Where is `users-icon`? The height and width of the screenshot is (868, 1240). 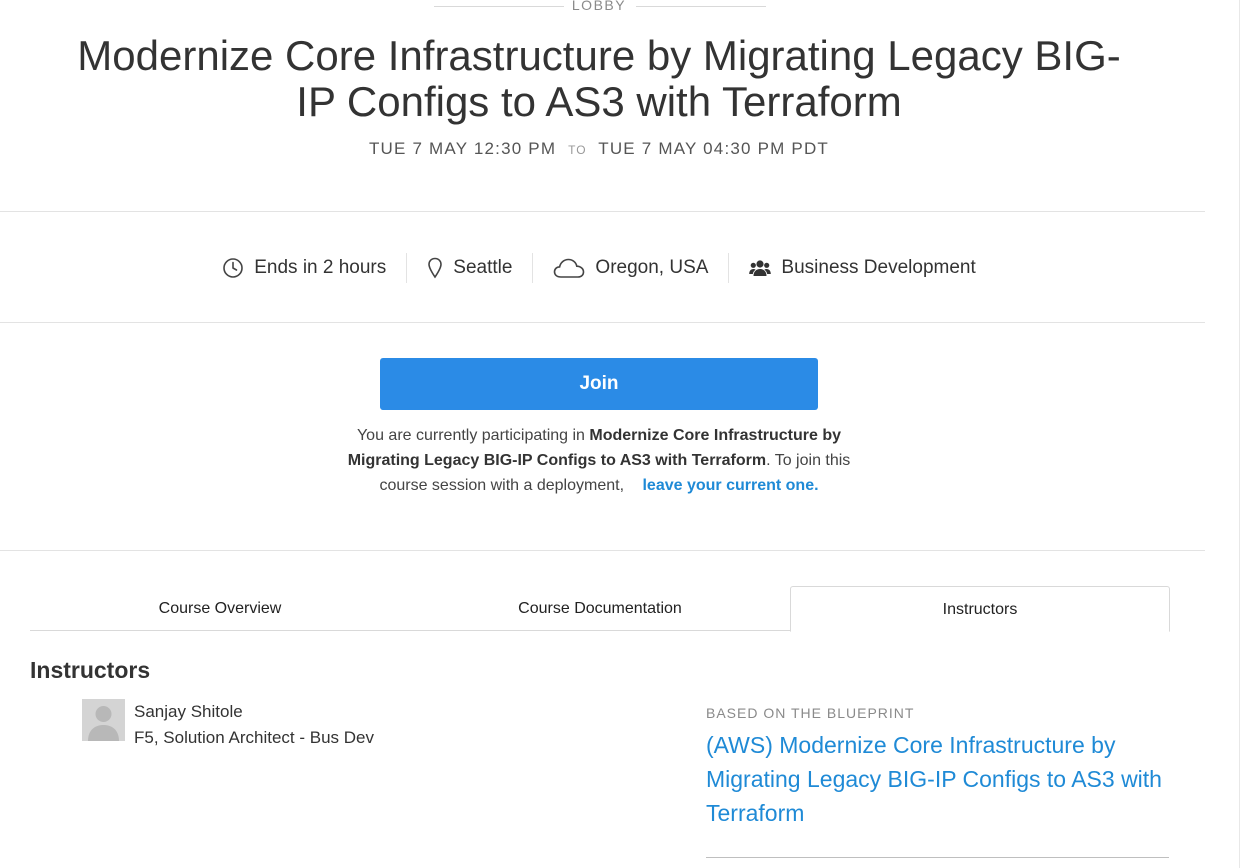
users-icon is located at coordinates (760, 268).